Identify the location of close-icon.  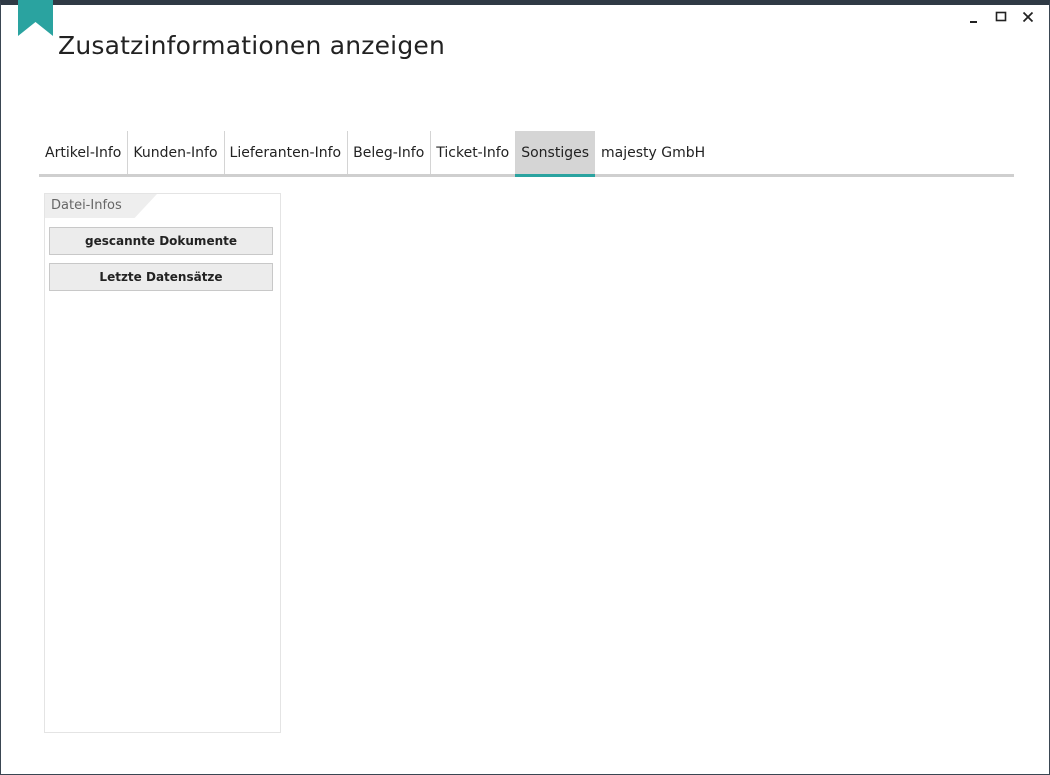
(1028, 17).